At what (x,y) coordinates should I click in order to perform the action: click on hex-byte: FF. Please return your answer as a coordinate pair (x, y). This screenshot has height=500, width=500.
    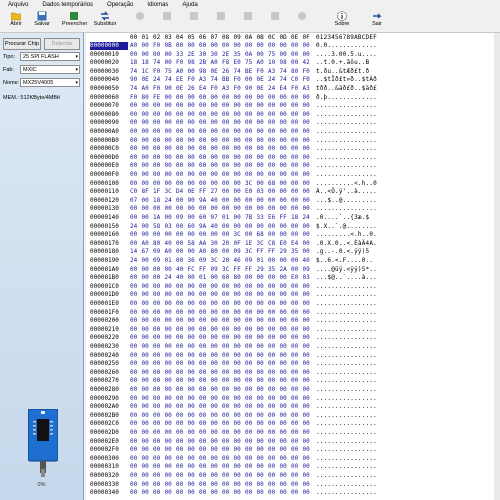
    Looking at the image, I should click on (239, 270).